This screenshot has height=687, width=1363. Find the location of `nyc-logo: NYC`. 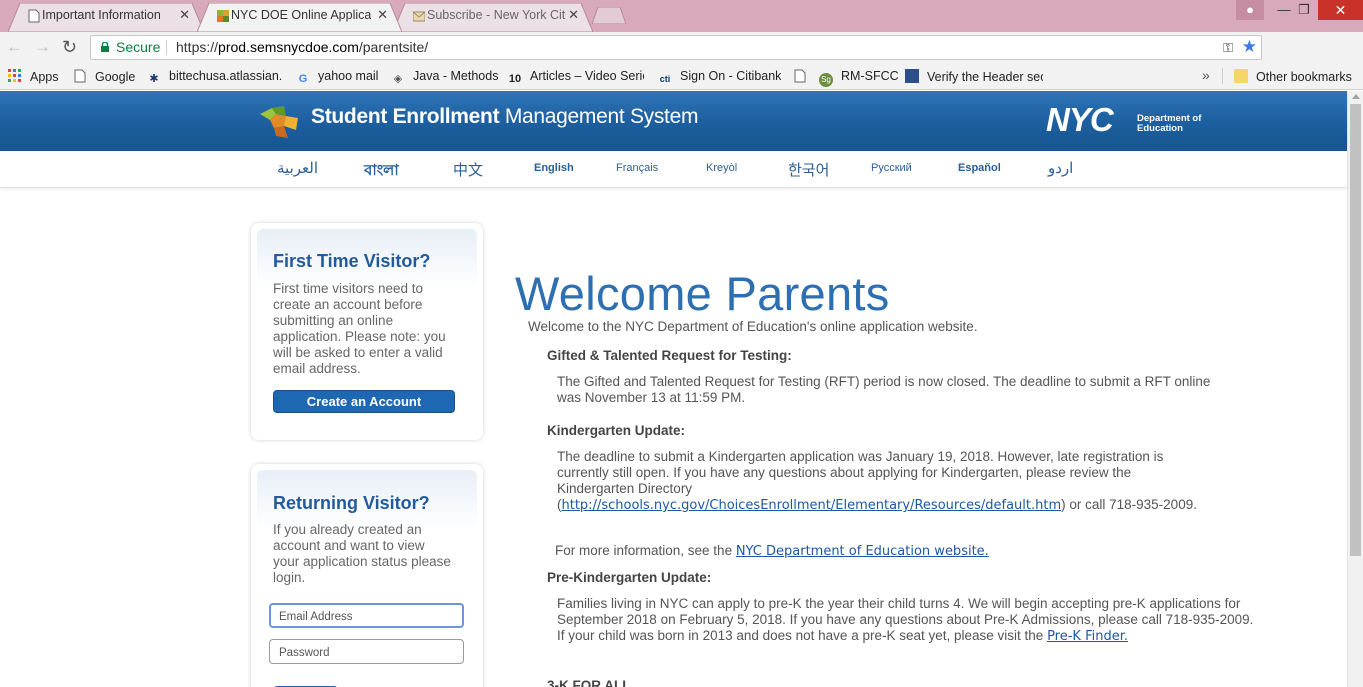

nyc-logo: NYC is located at coordinates (1090, 119).